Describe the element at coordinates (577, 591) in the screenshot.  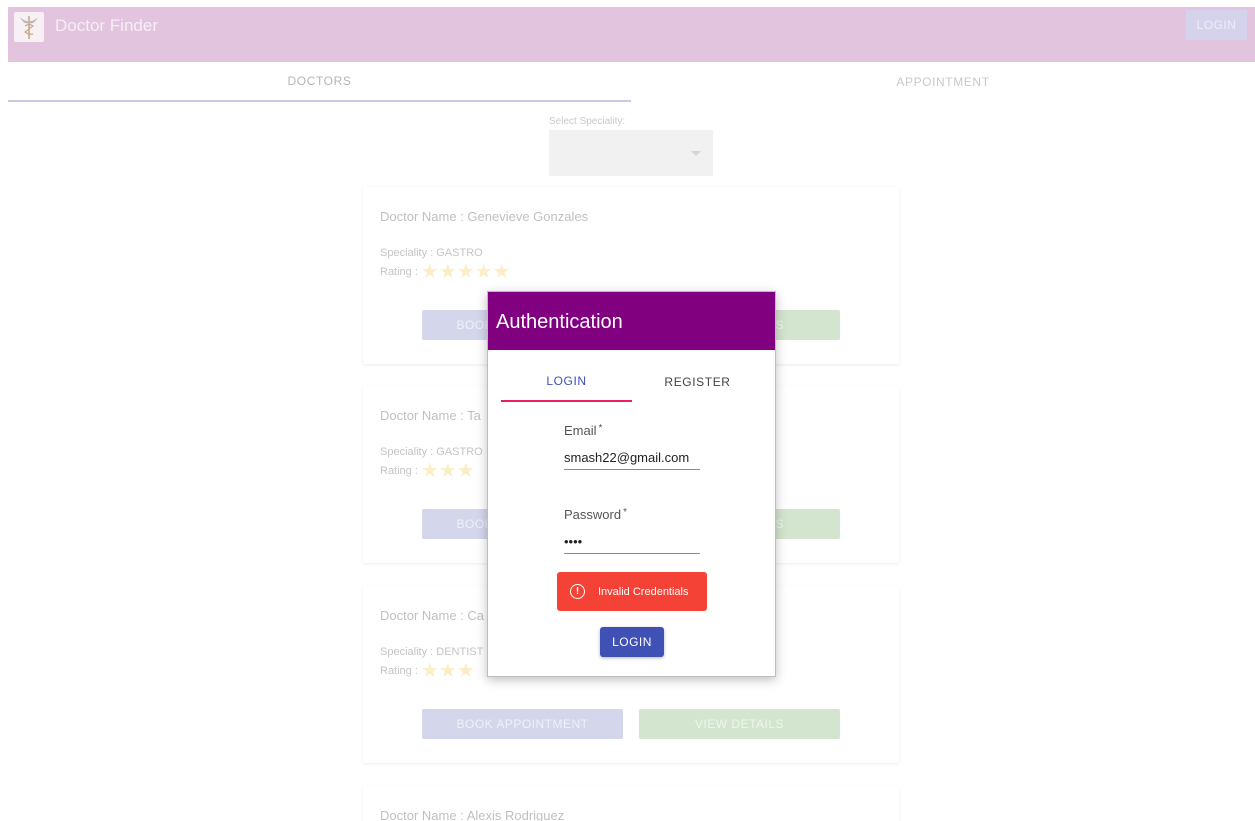
I see `alert-circle-icon: !` at that location.